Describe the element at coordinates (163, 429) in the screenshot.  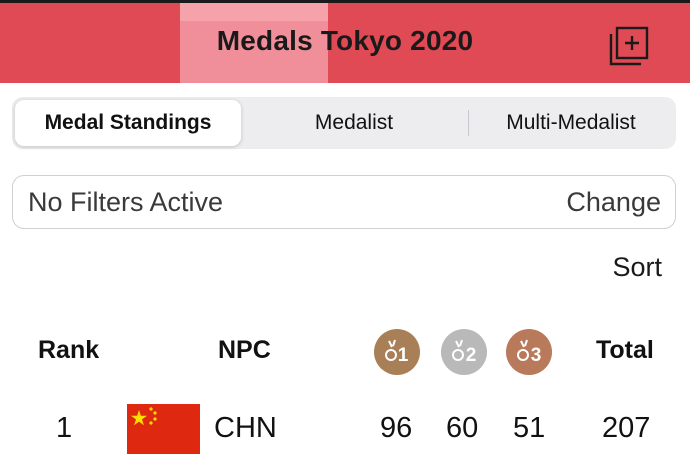
I see `china-flag-icon` at that location.